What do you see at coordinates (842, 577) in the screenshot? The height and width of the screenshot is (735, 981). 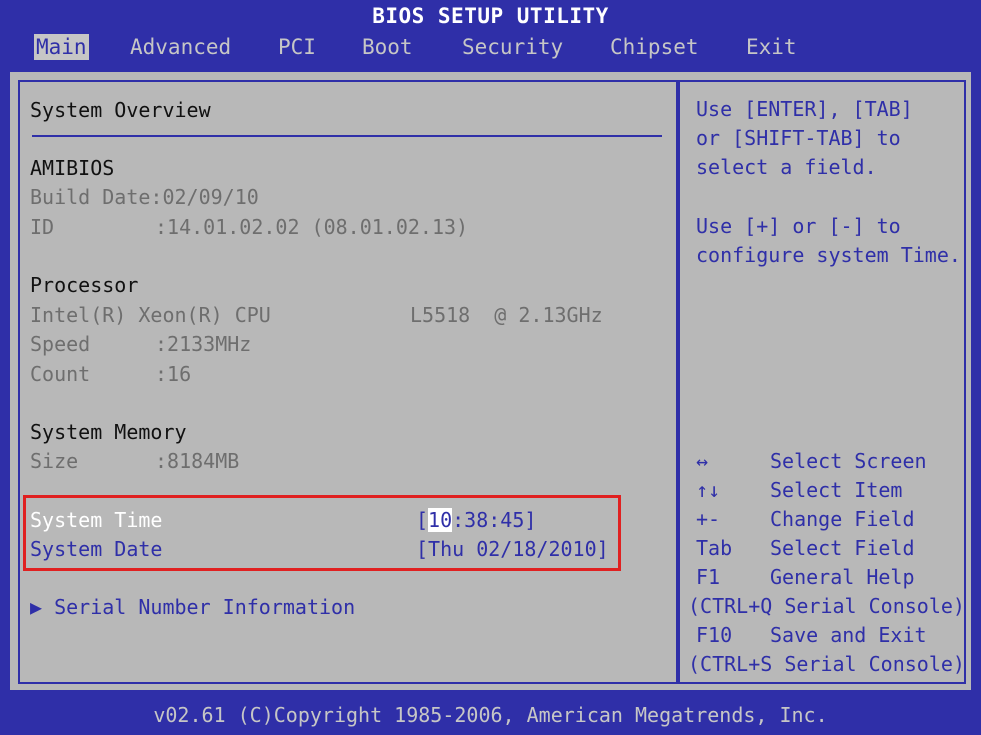 I see `key-general-help: General Help` at bounding box center [842, 577].